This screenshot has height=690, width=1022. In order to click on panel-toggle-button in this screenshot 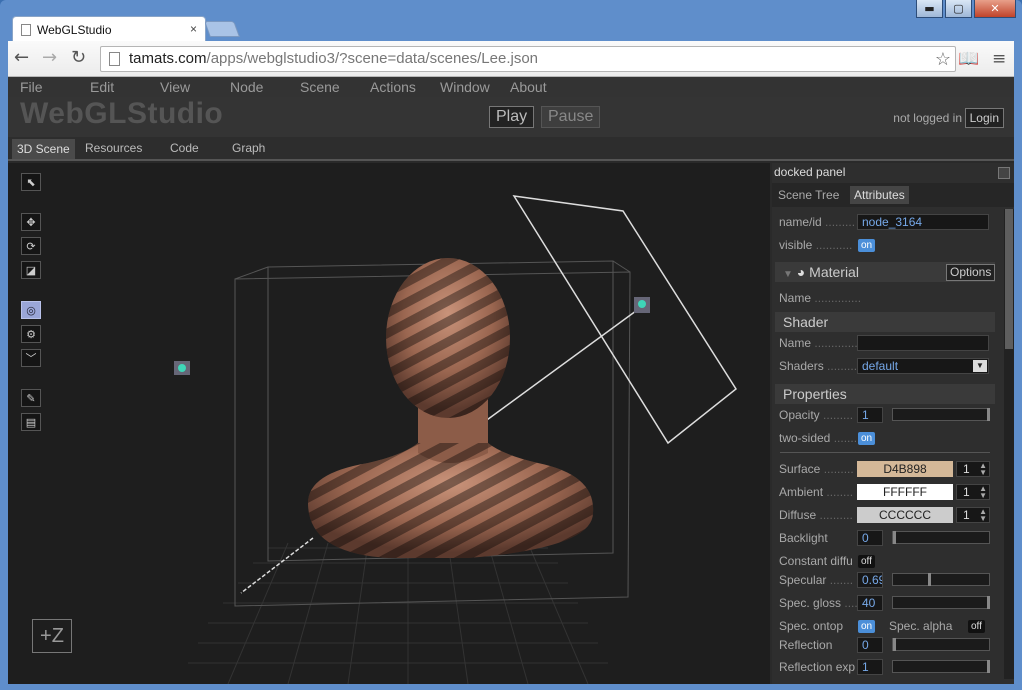, I will do `click(1004, 173)`.